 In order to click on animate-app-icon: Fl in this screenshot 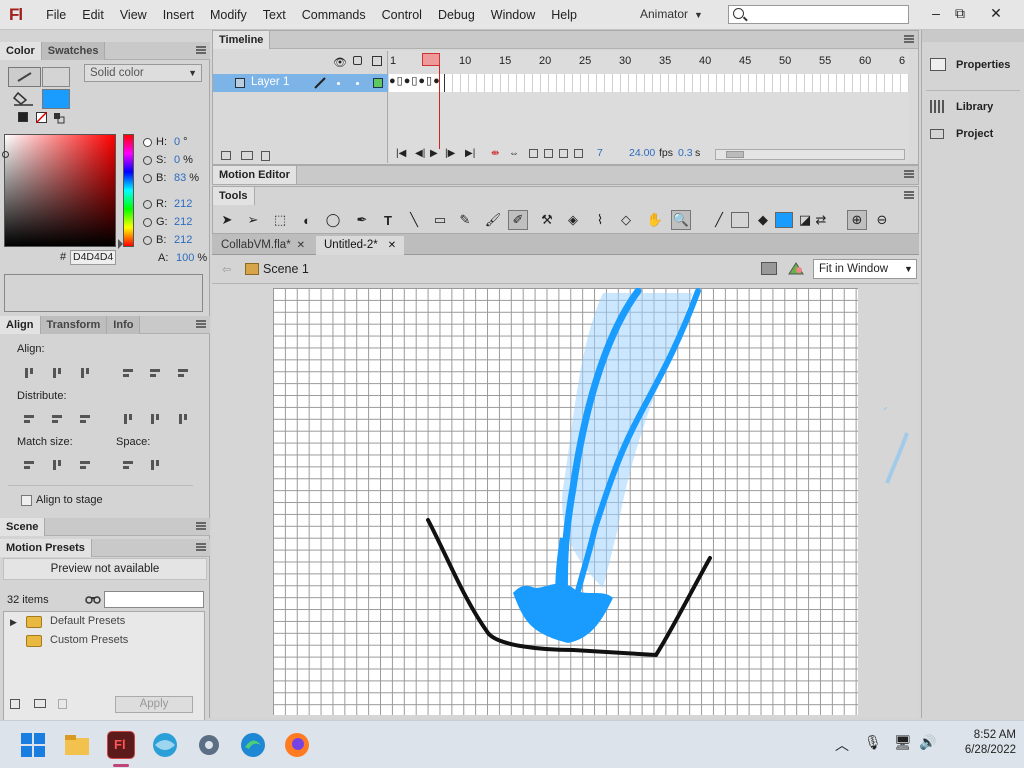, I will do `click(121, 745)`.